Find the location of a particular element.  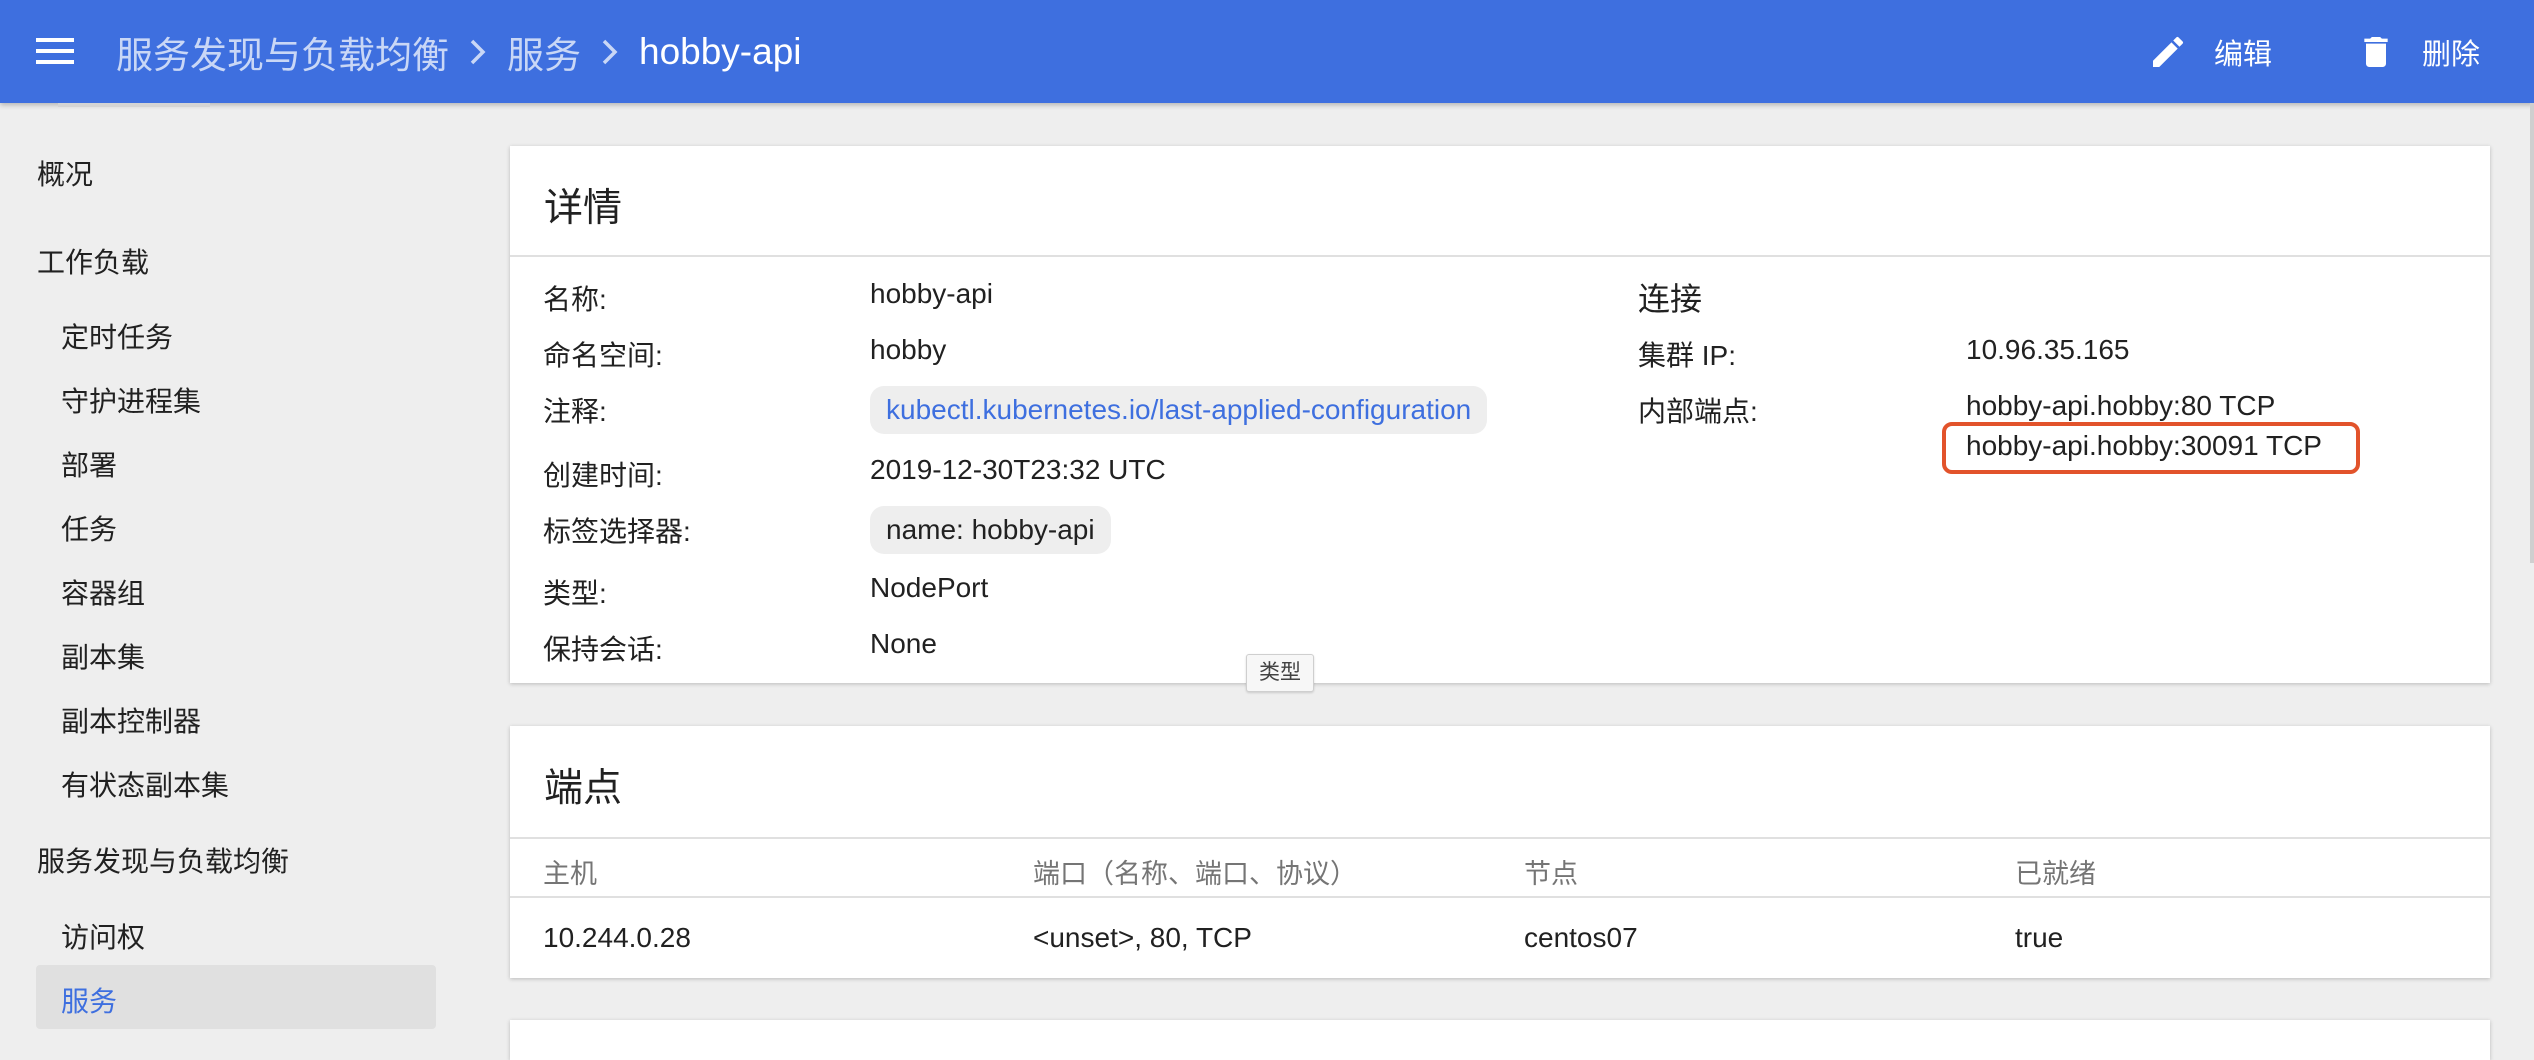

name-value: hobby-api is located at coordinates (931, 293).